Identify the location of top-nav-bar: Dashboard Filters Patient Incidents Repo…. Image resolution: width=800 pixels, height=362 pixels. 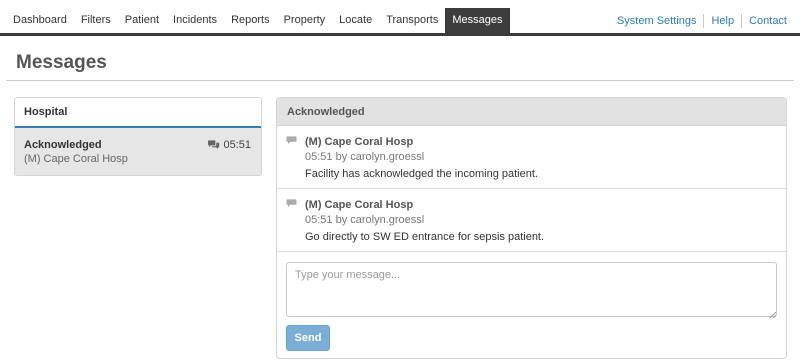
(400, 18).